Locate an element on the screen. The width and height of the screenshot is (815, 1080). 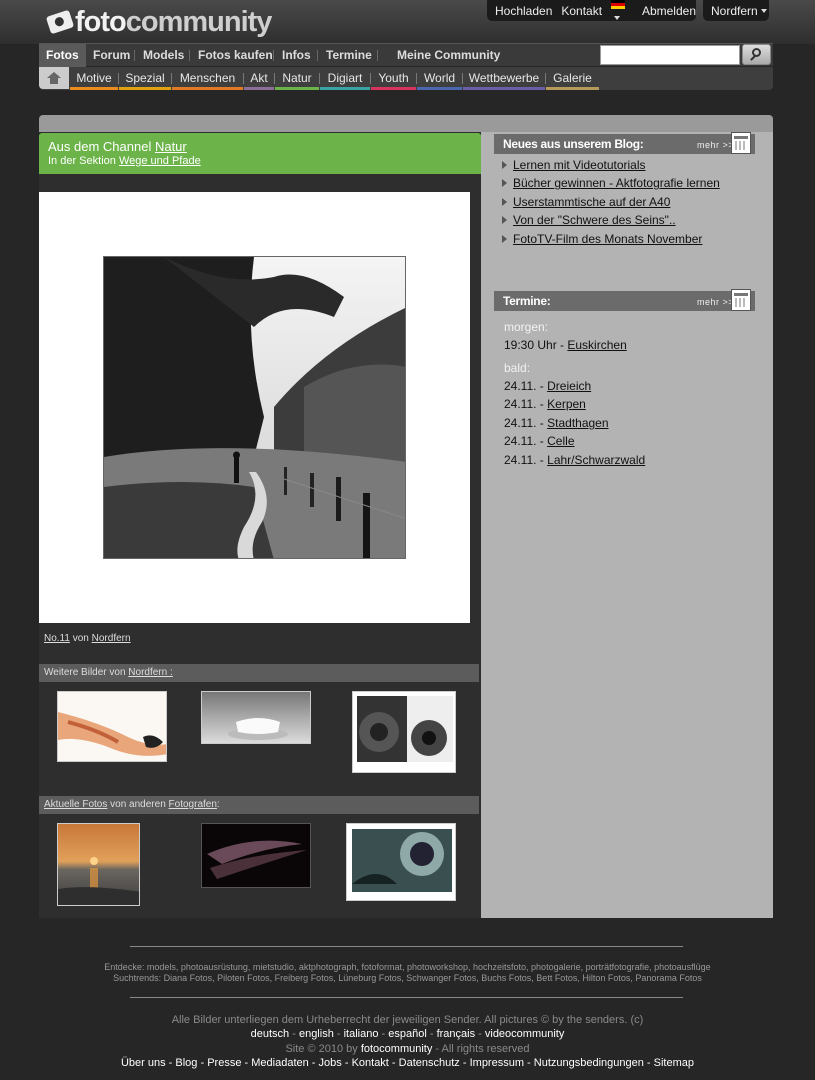
search-button is located at coordinates (756, 54).